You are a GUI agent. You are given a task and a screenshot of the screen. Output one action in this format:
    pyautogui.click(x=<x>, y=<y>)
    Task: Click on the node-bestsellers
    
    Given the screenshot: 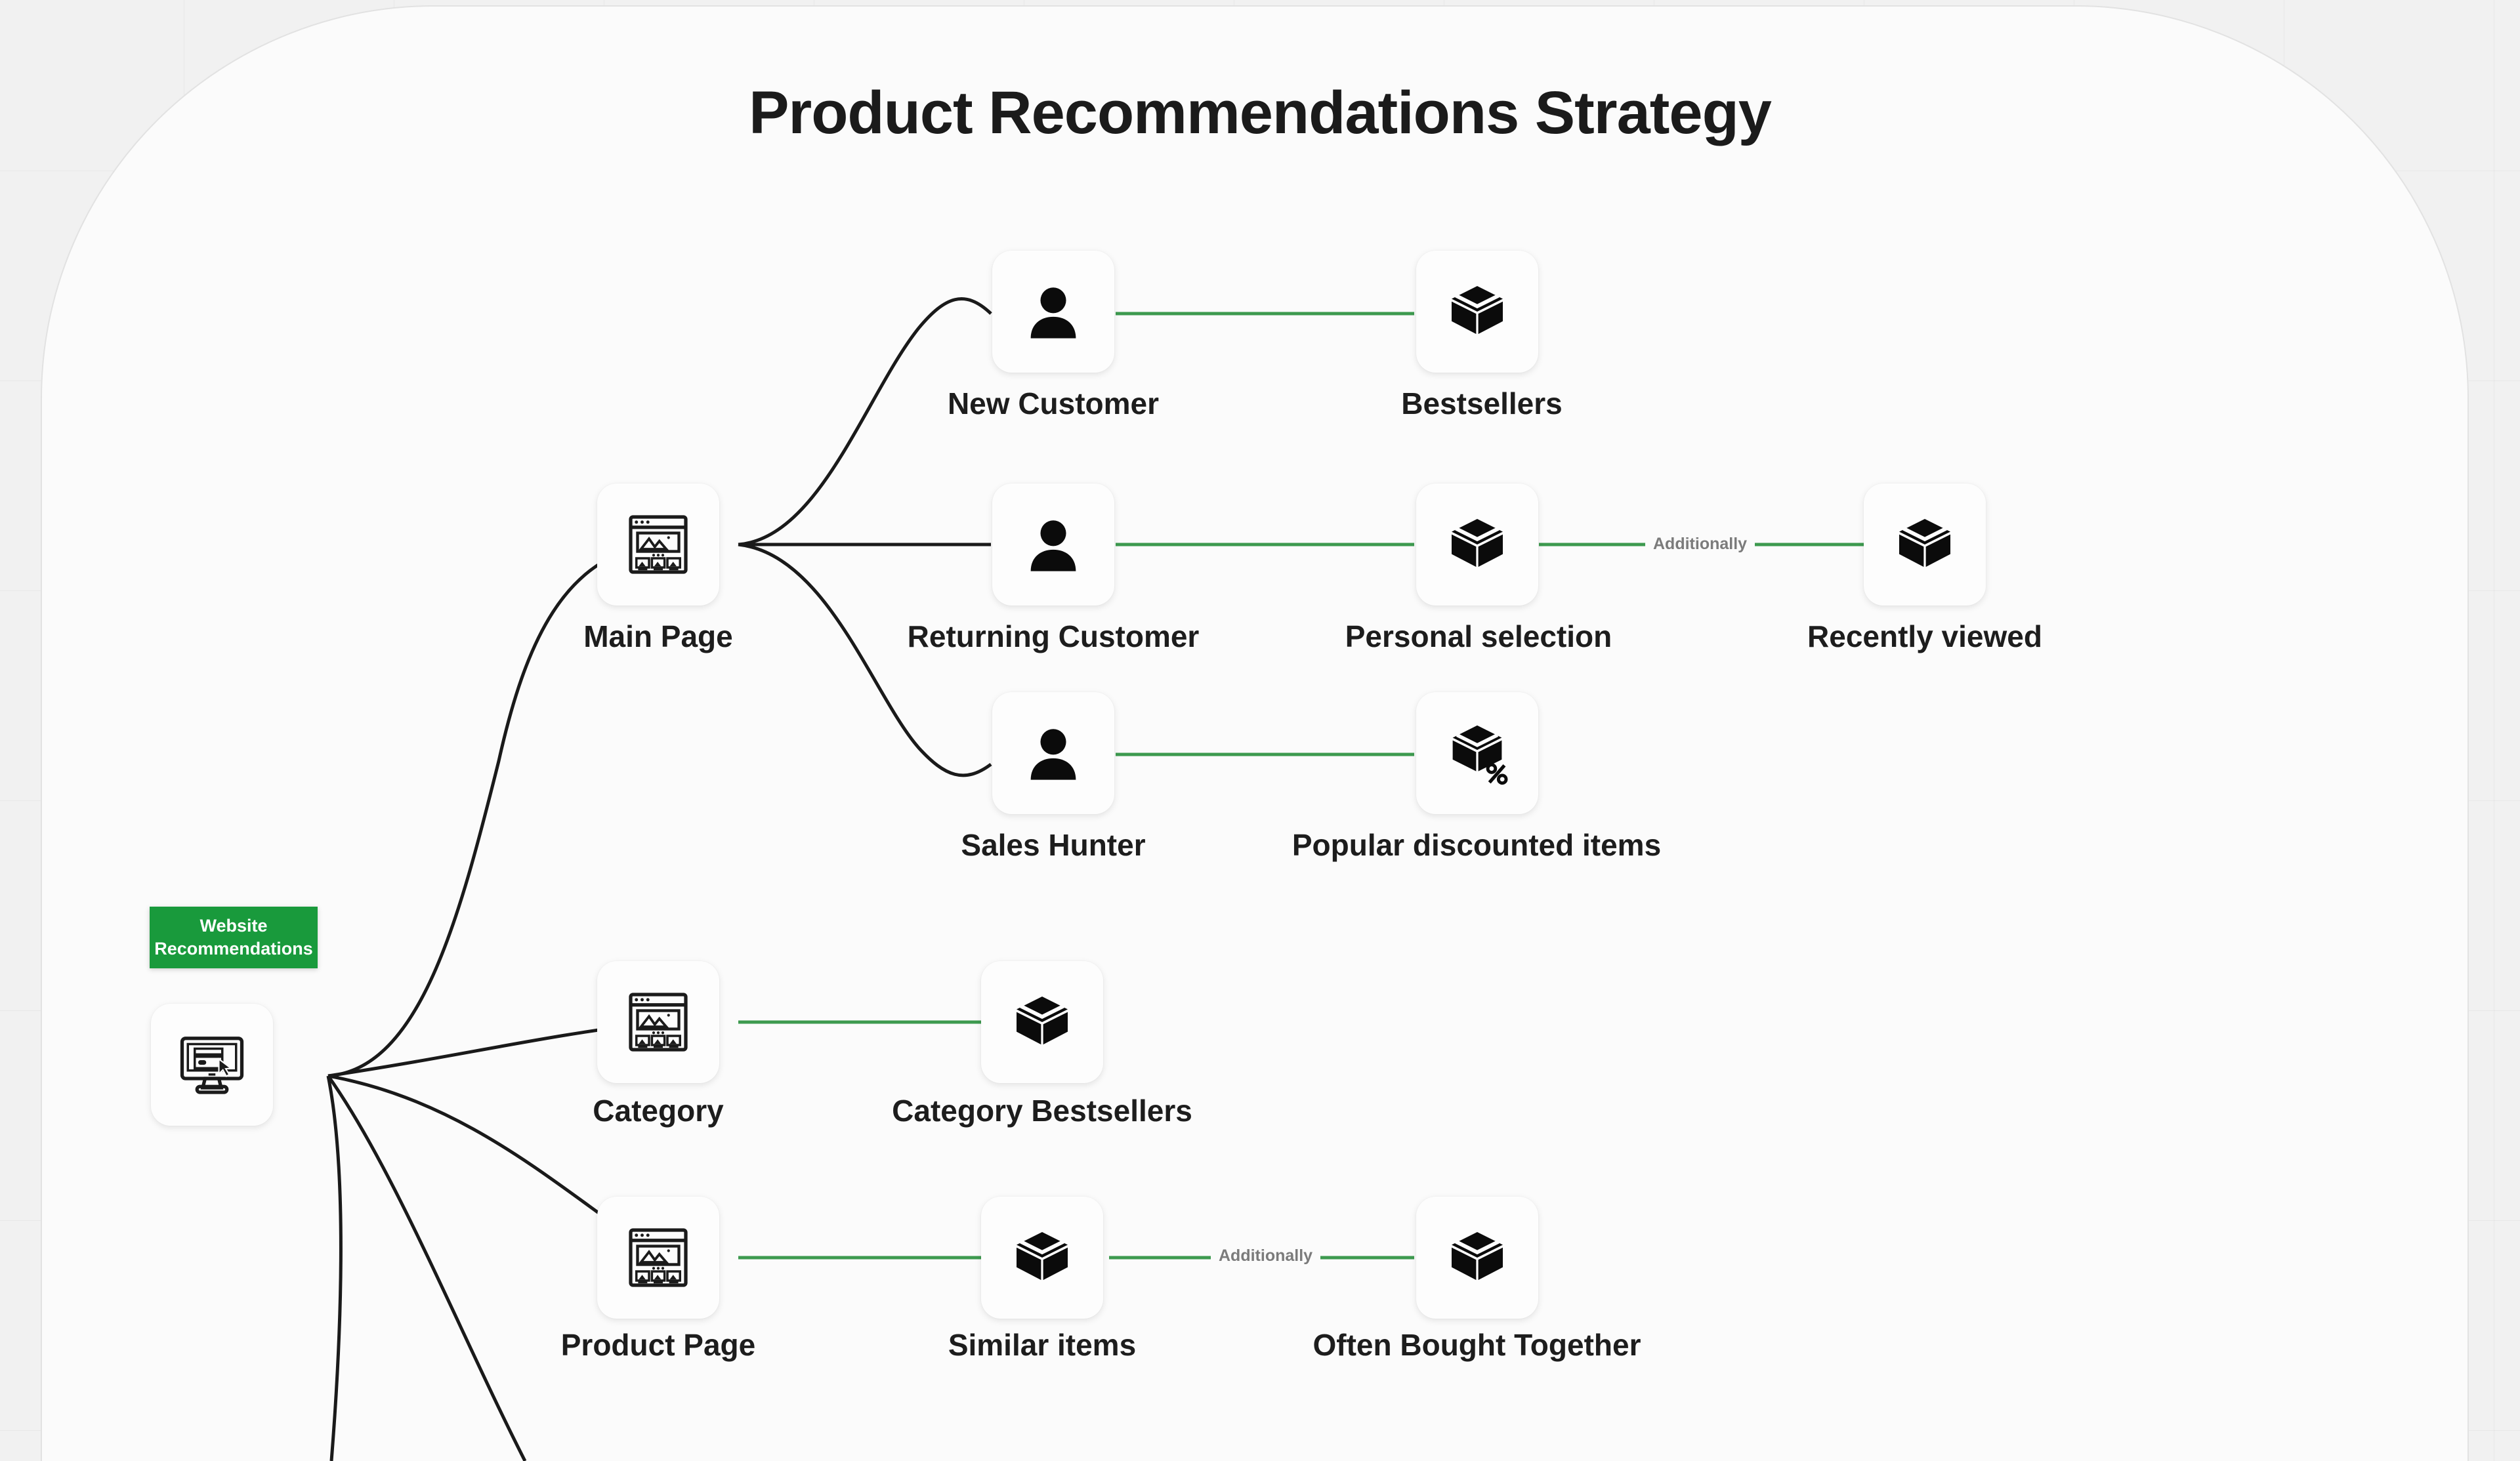 What is the action you would take?
    pyautogui.click(x=1477, y=312)
    